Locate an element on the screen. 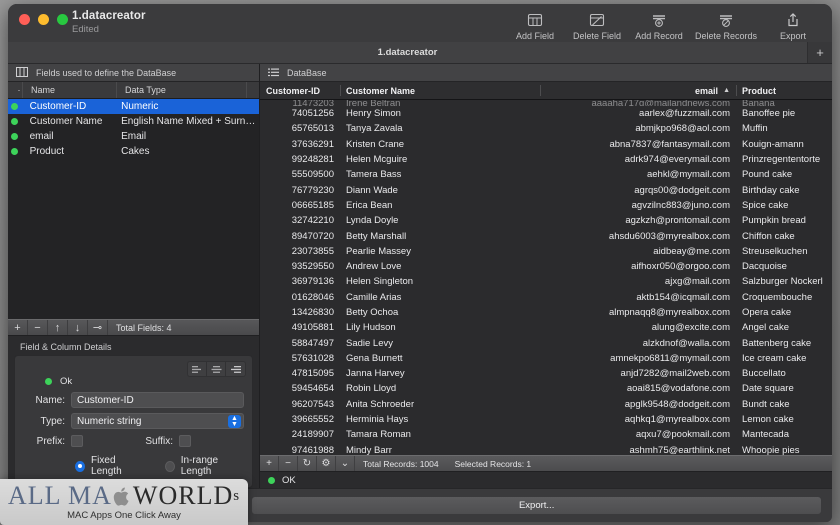  suffix-label: Suffix: is located at coordinates (159, 441).